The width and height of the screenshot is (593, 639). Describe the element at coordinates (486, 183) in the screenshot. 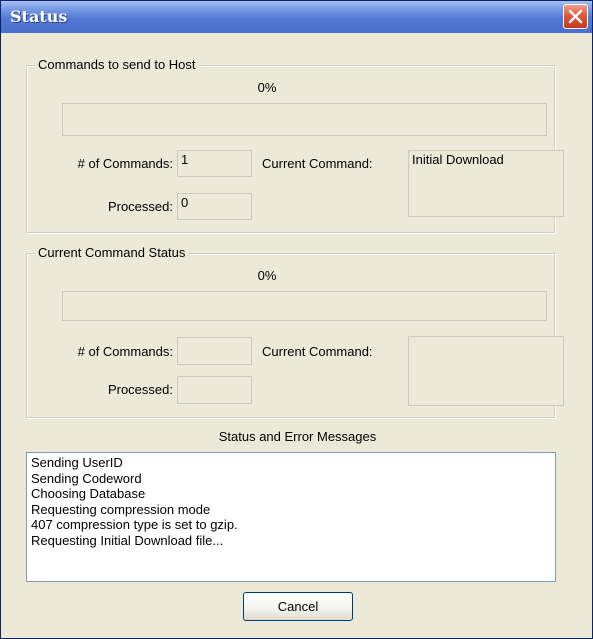

I see `current-command-field: Initial Download` at that location.